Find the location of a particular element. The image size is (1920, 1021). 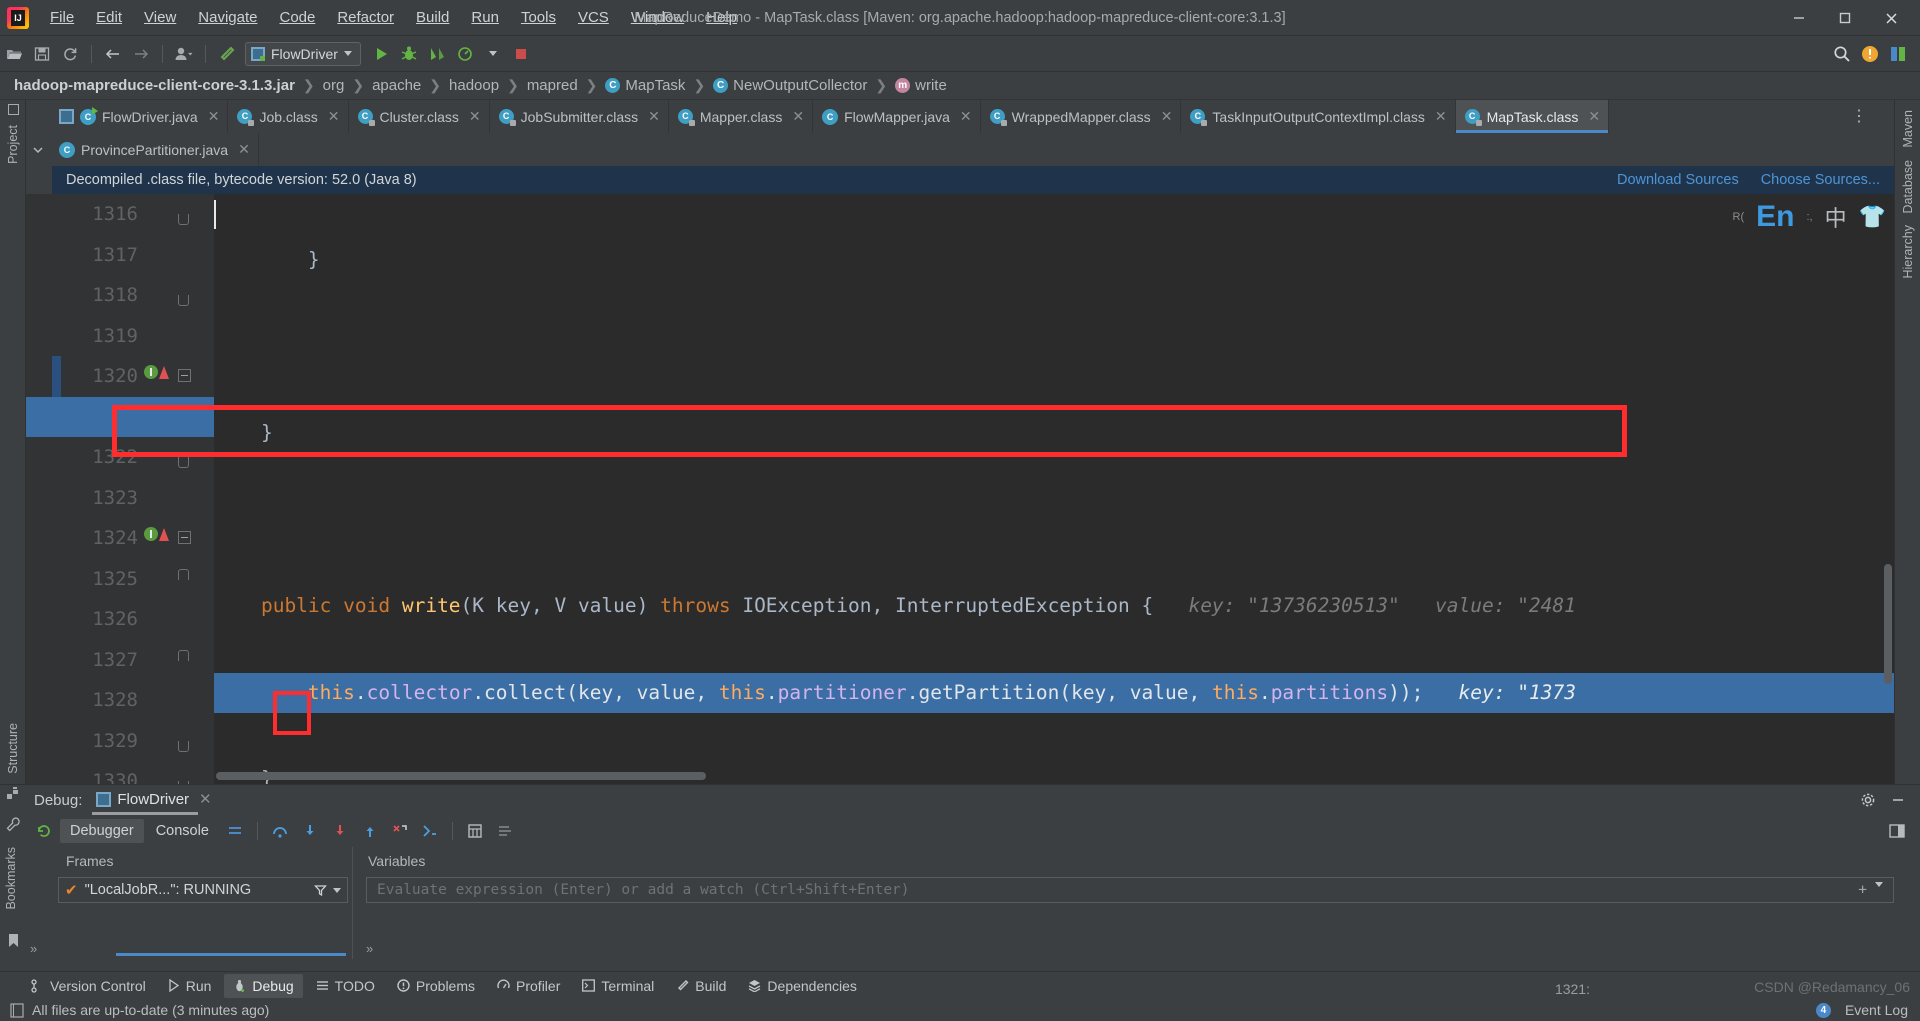

menu-item-help: Help is located at coordinates (721, 17).